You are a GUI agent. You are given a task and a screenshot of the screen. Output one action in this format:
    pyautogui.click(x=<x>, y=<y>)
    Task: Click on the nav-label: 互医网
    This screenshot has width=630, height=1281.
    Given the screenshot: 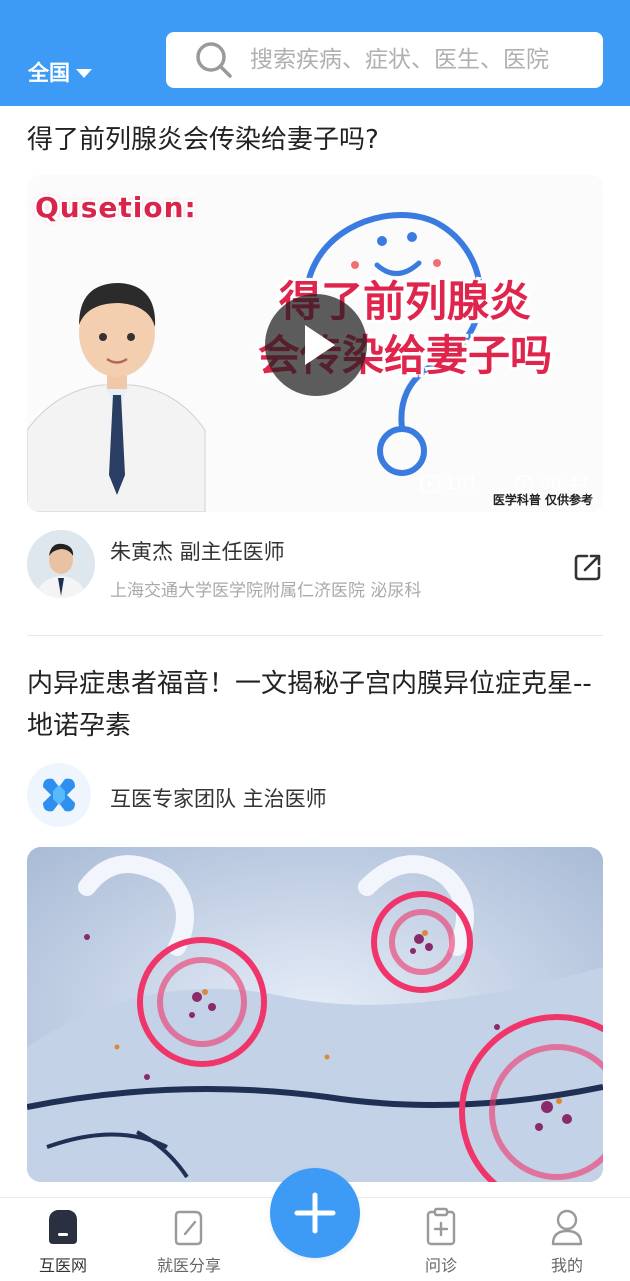 What is the action you would take?
    pyautogui.click(x=62, y=1265)
    